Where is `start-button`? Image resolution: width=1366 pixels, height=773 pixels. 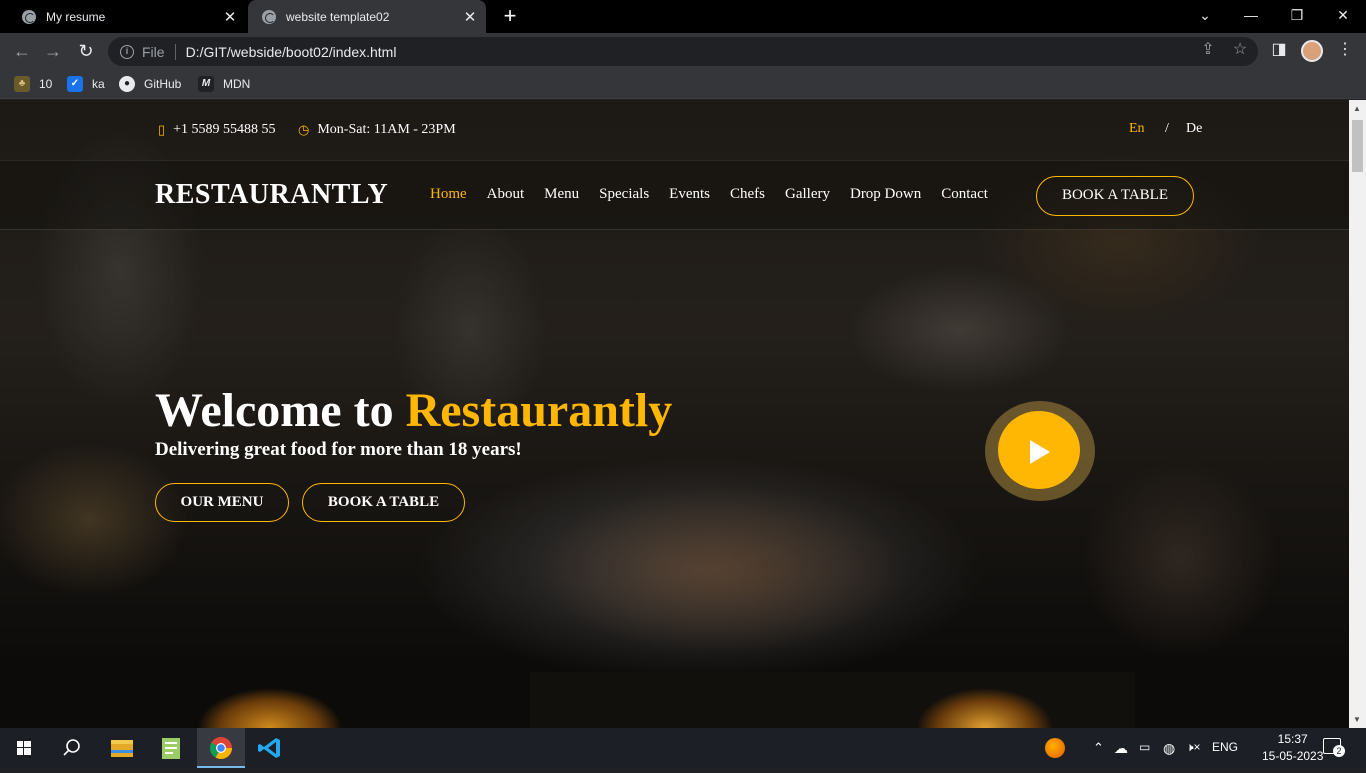
start-button is located at coordinates (24, 748).